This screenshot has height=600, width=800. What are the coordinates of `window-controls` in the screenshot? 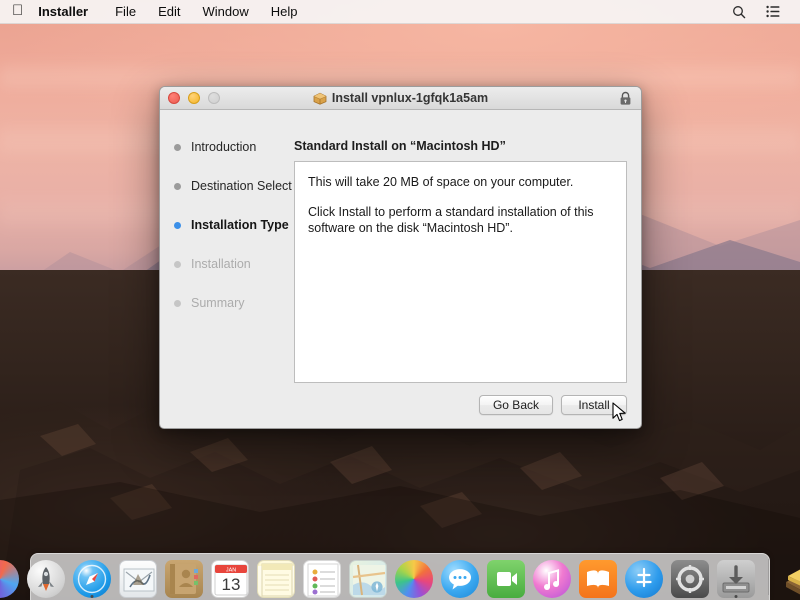 It's located at (194, 98).